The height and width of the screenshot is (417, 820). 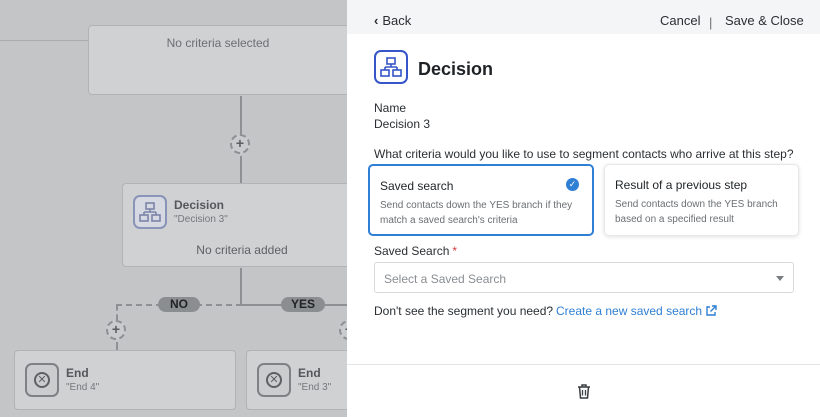 I want to click on decision-node-empty-text: No criteria added, so click(x=242, y=250).